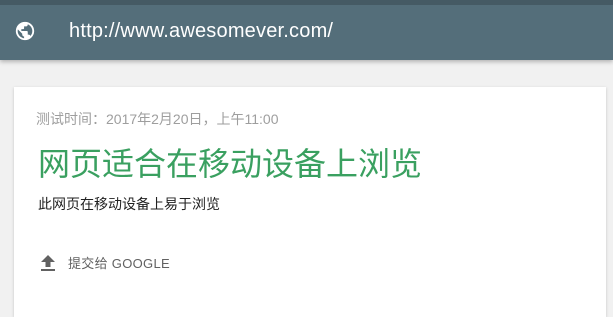  What do you see at coordinates (129, 204) in the screenshot?
I see `result-description: 此网页在移动设备上易于浏览` at bounding box center [129, 204].